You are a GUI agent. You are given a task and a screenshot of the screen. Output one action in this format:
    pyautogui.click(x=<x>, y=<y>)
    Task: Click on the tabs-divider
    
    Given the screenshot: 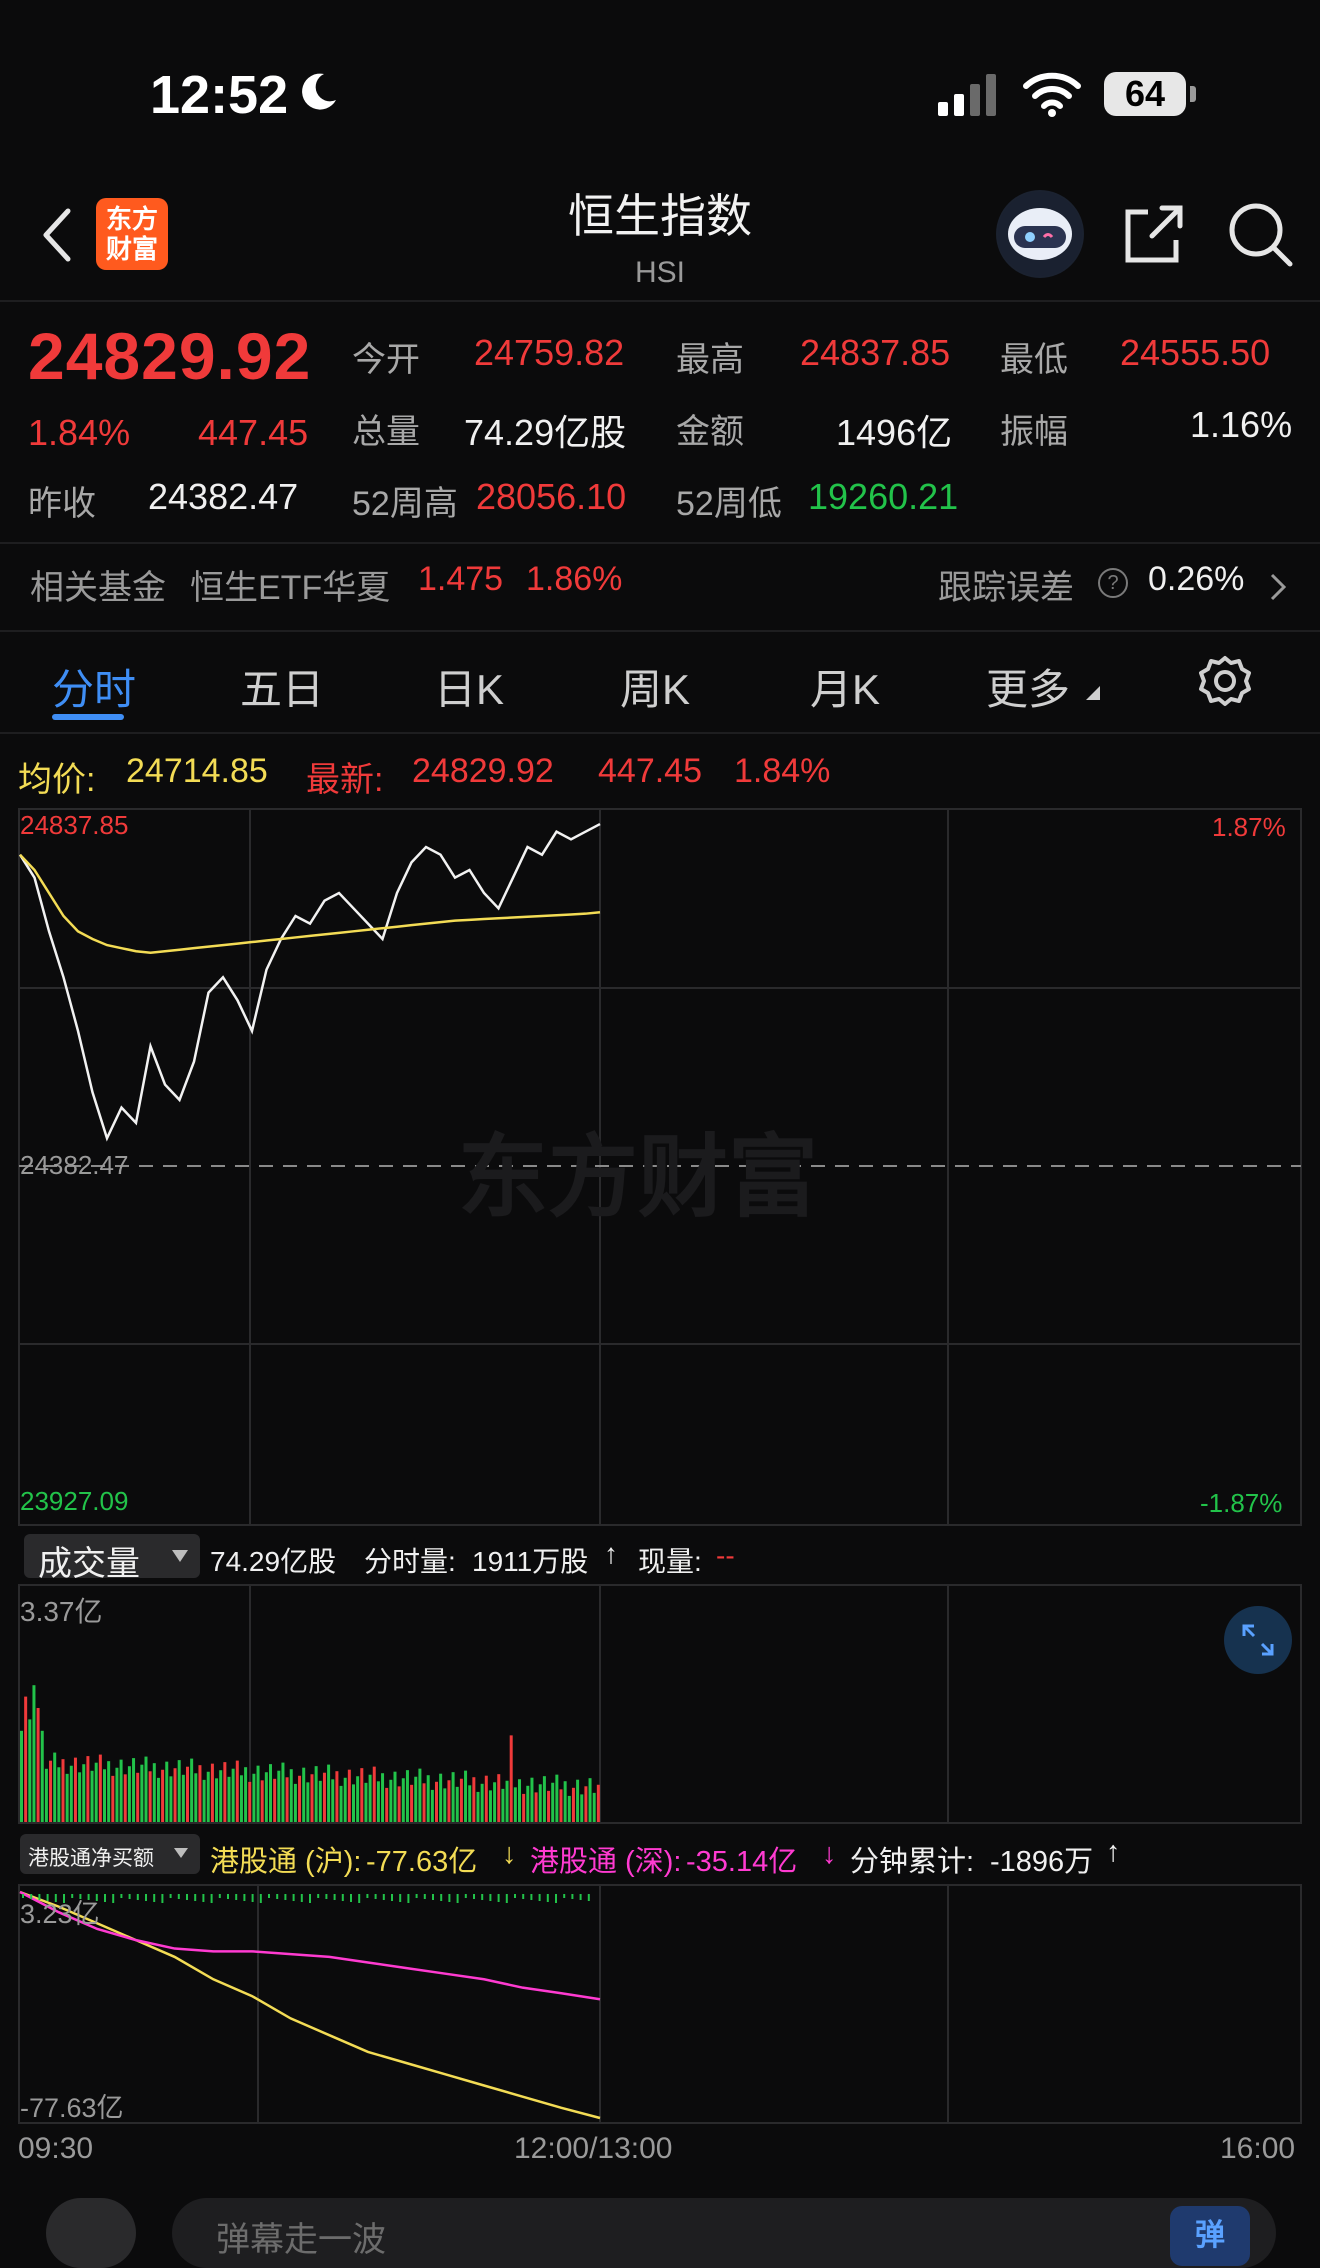 What is the action you would take?
    pyautogui.click(x=660, y=733)
    